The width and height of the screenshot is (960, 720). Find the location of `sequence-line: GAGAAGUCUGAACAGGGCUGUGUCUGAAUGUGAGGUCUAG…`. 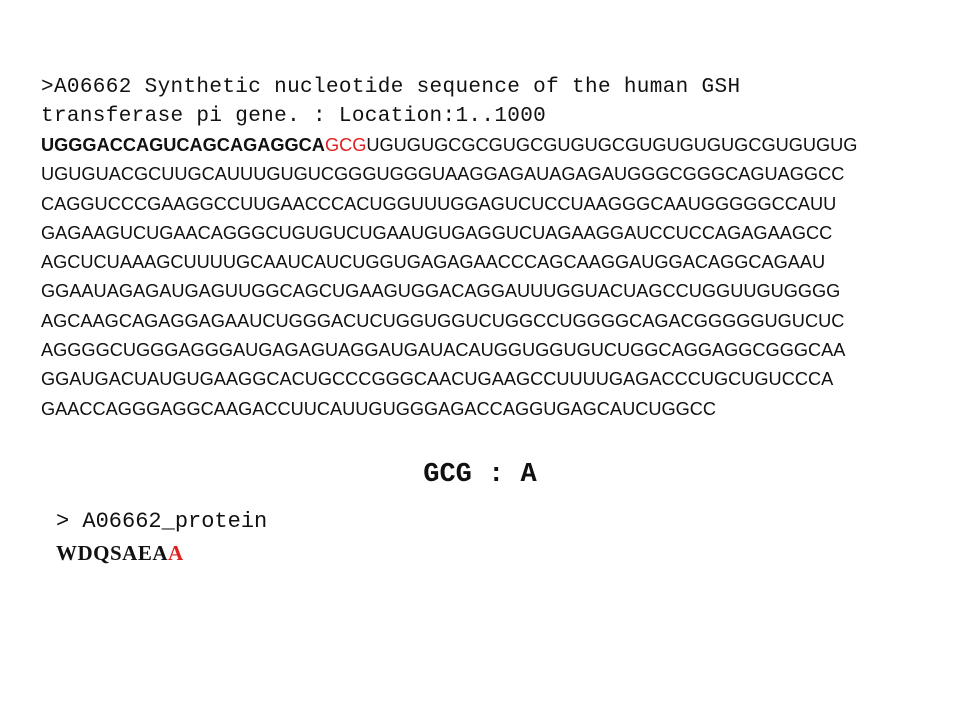

sequence-line: GAGAAGUCUGAACAGGGCUGUGUCUGAAUGUGAGGUCUAG… is located at coordinates (437, 232).